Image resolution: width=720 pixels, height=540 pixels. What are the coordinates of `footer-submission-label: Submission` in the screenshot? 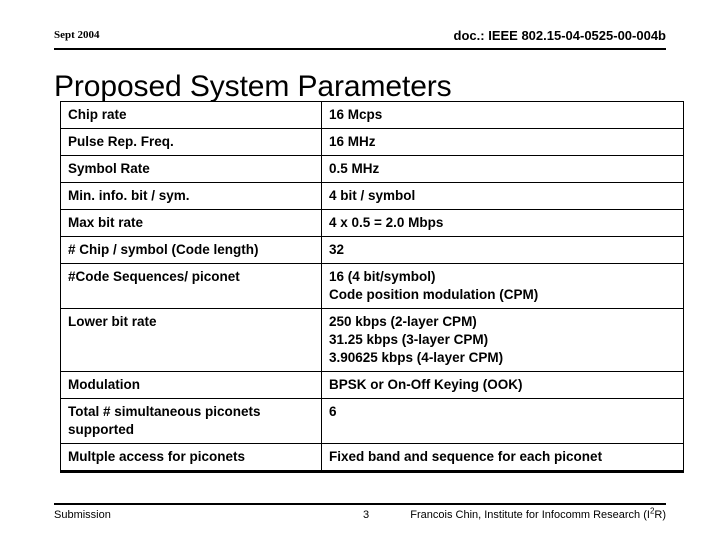 It's located at (82, 515).